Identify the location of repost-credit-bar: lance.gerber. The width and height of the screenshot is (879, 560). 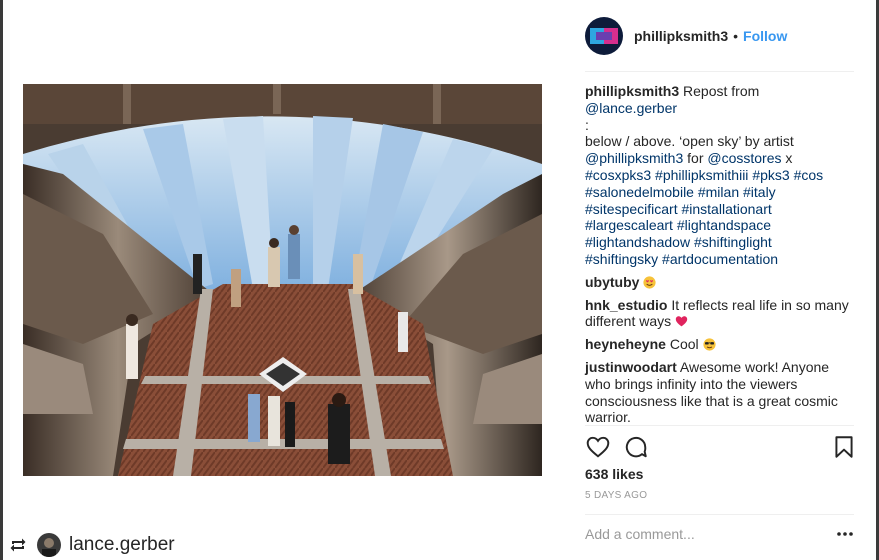
(91, 545).